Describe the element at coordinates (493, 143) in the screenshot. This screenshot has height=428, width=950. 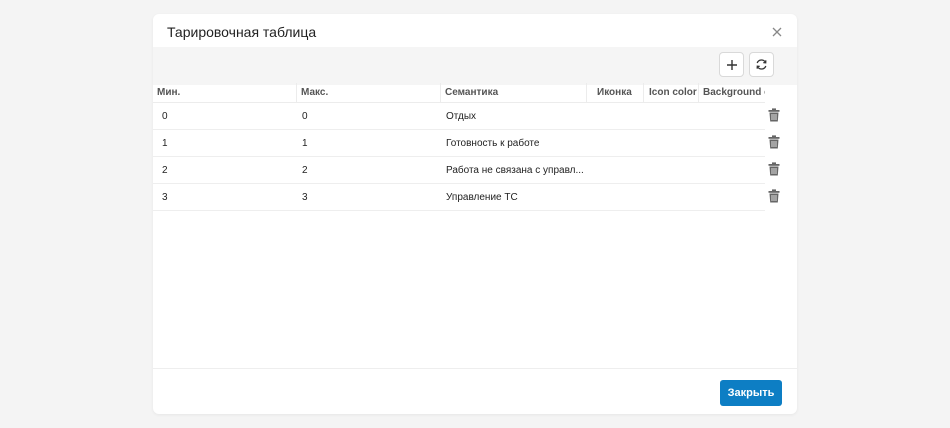
I see `cell-semantic: Готовность к работе` at that location.